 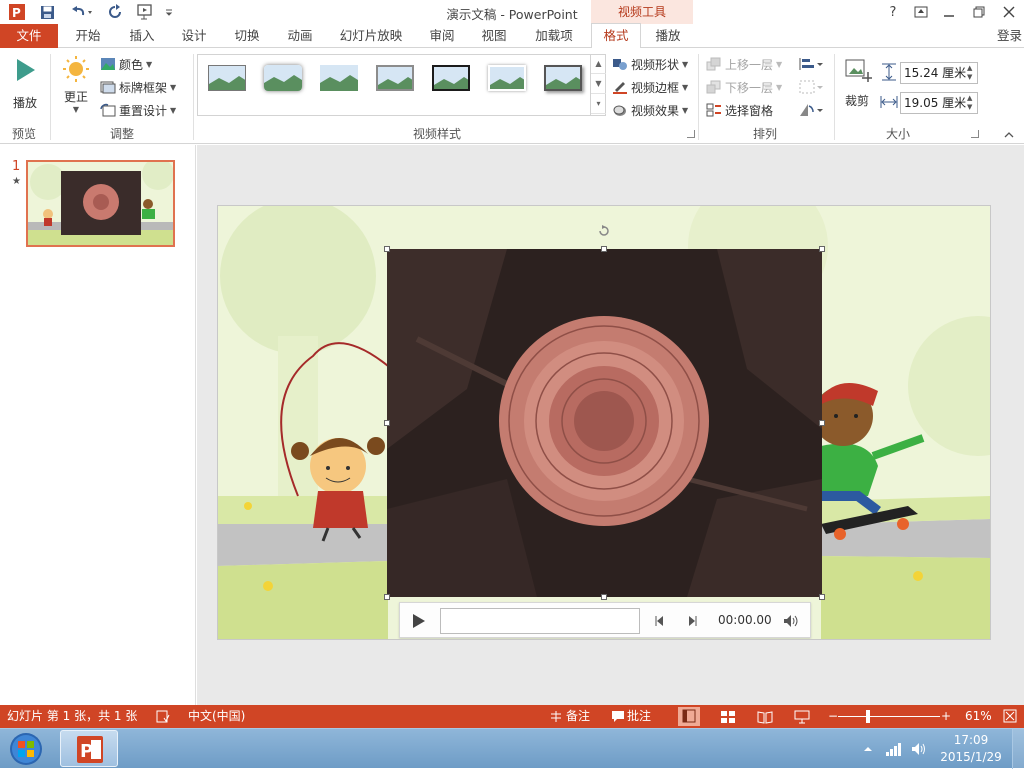 What do you see at coordinates (76, 86) in the screenshot?
I see `corrections-button: 更正 ▼` at bounding box center [76, 86].